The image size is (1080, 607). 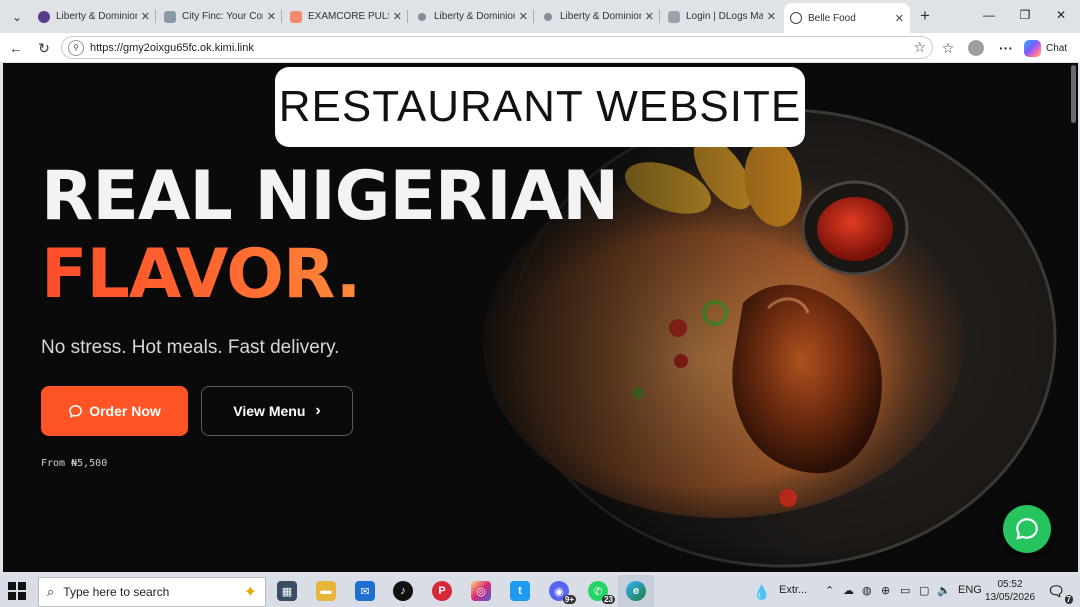 I want to click on favorites-icon: ☆, so click(x=948, y=48).